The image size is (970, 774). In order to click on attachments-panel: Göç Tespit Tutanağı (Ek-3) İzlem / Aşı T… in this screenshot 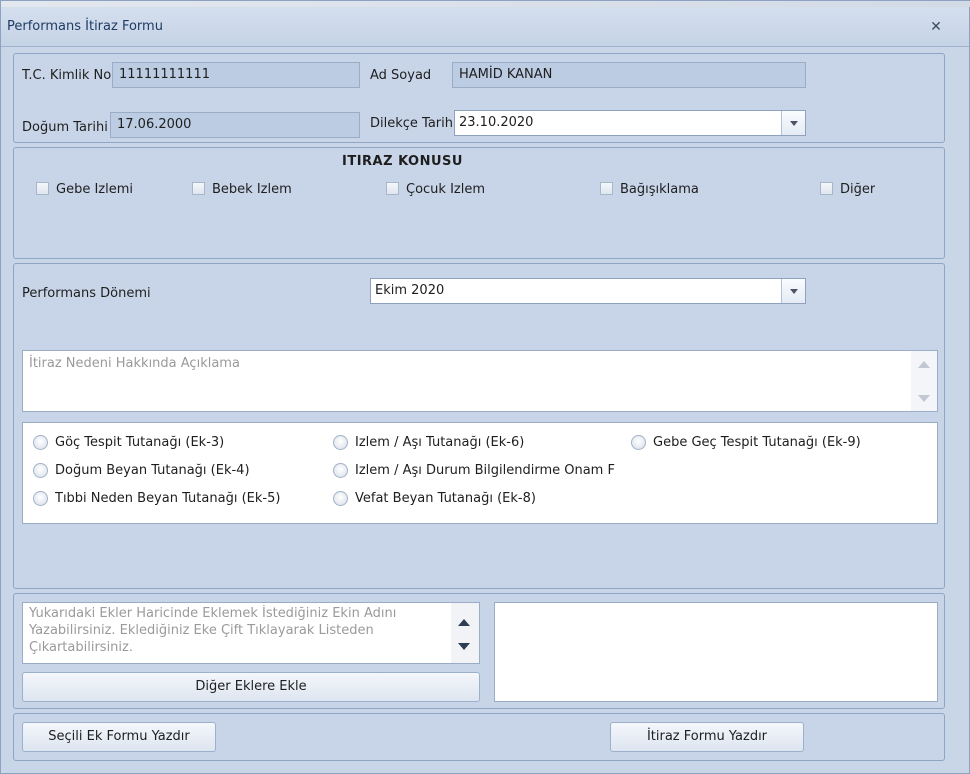, I will do `click(480, 473)`.